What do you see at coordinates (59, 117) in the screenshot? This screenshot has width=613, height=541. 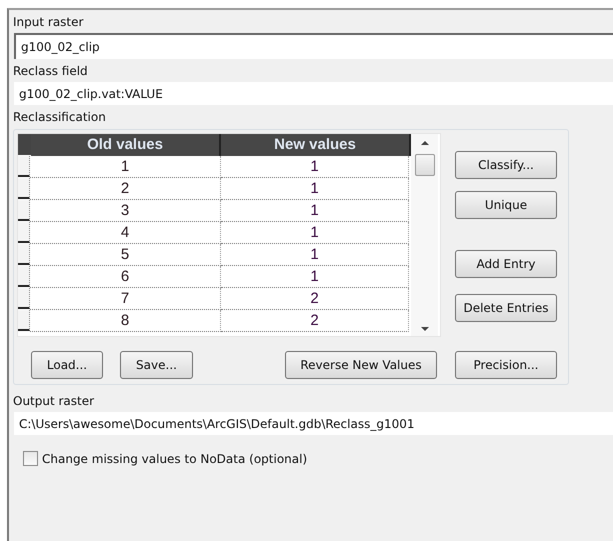 I see `group-label: Reclassification` at bounding box center [59, 117].